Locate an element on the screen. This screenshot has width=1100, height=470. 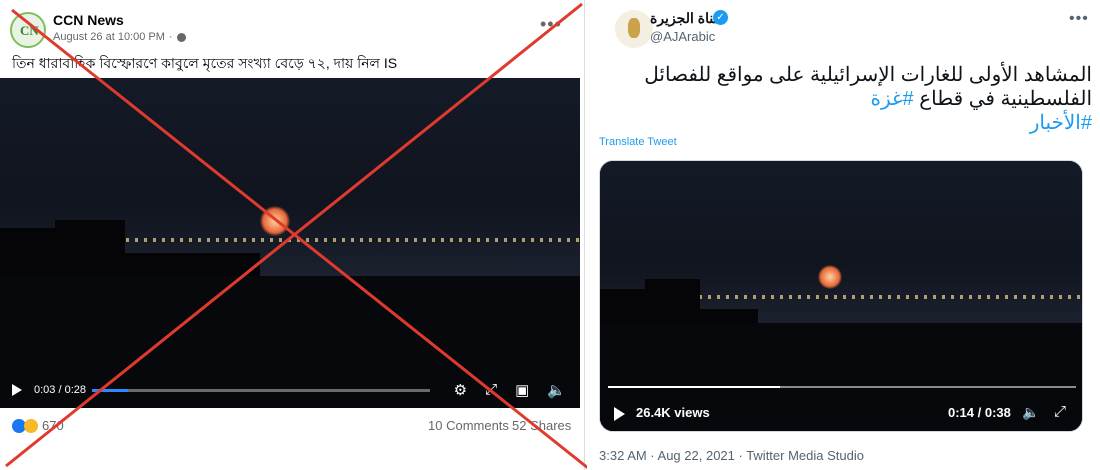
video-controls: 0:03 / 0:28 ⚙ ⤢ ▣ 🔈 is located at coordinates (290, 390).